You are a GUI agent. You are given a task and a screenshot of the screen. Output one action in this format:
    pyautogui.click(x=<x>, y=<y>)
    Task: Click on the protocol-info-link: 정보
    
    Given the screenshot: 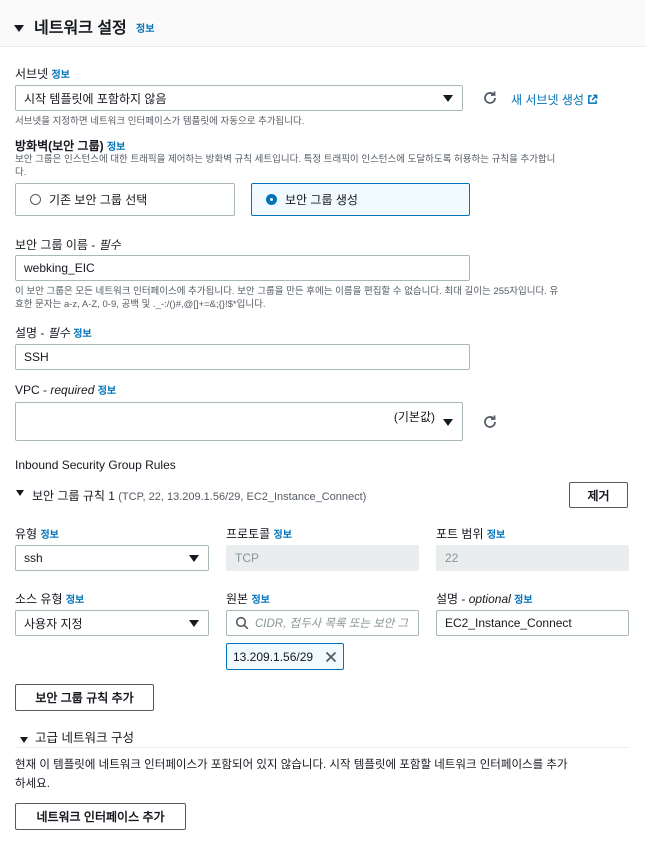 What is the action you would take?
    pyautogui.click(x=283, y=535)
    